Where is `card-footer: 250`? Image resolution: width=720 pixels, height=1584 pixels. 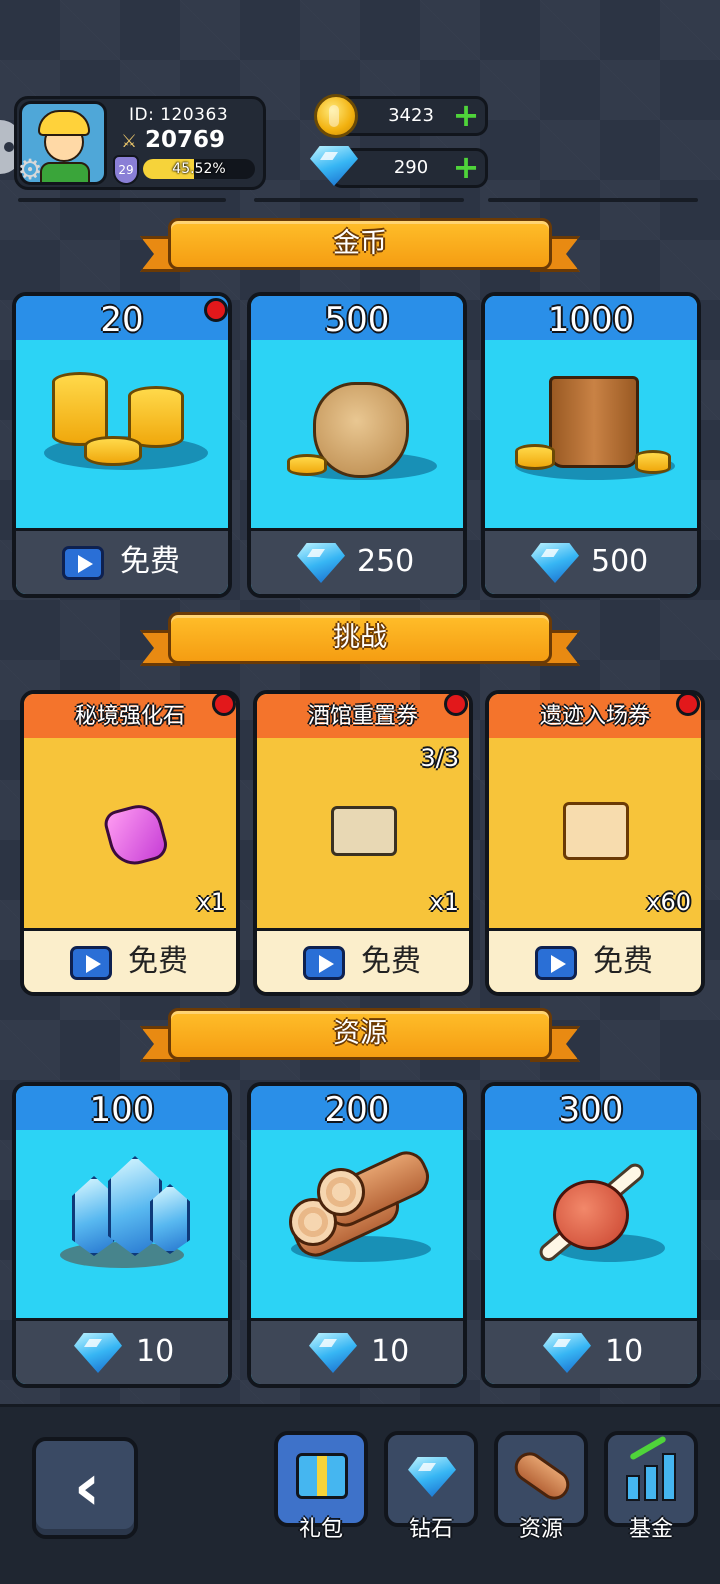
card-footer: 250 is located at coordinates (357, 561).